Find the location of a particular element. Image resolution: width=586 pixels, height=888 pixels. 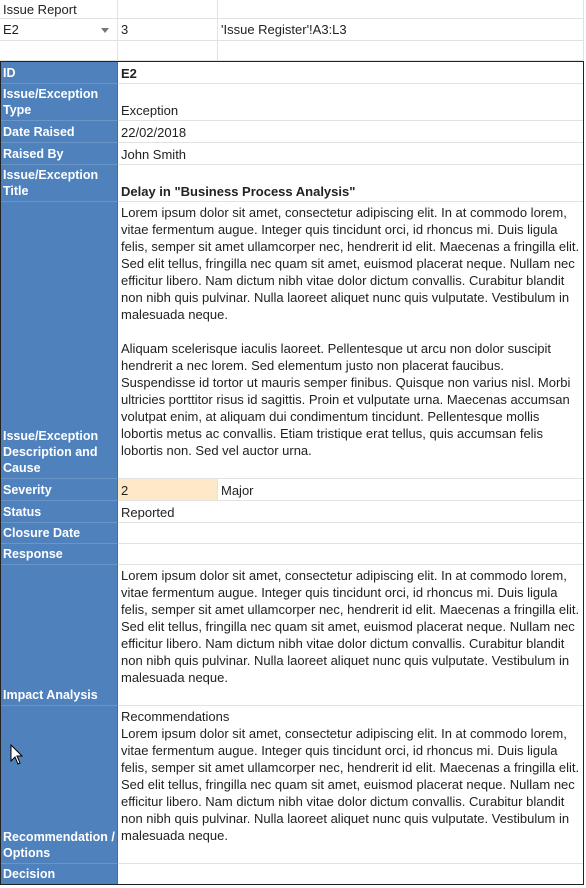

sheet-row-1: Issue Report is located at coordinates (292, 9).